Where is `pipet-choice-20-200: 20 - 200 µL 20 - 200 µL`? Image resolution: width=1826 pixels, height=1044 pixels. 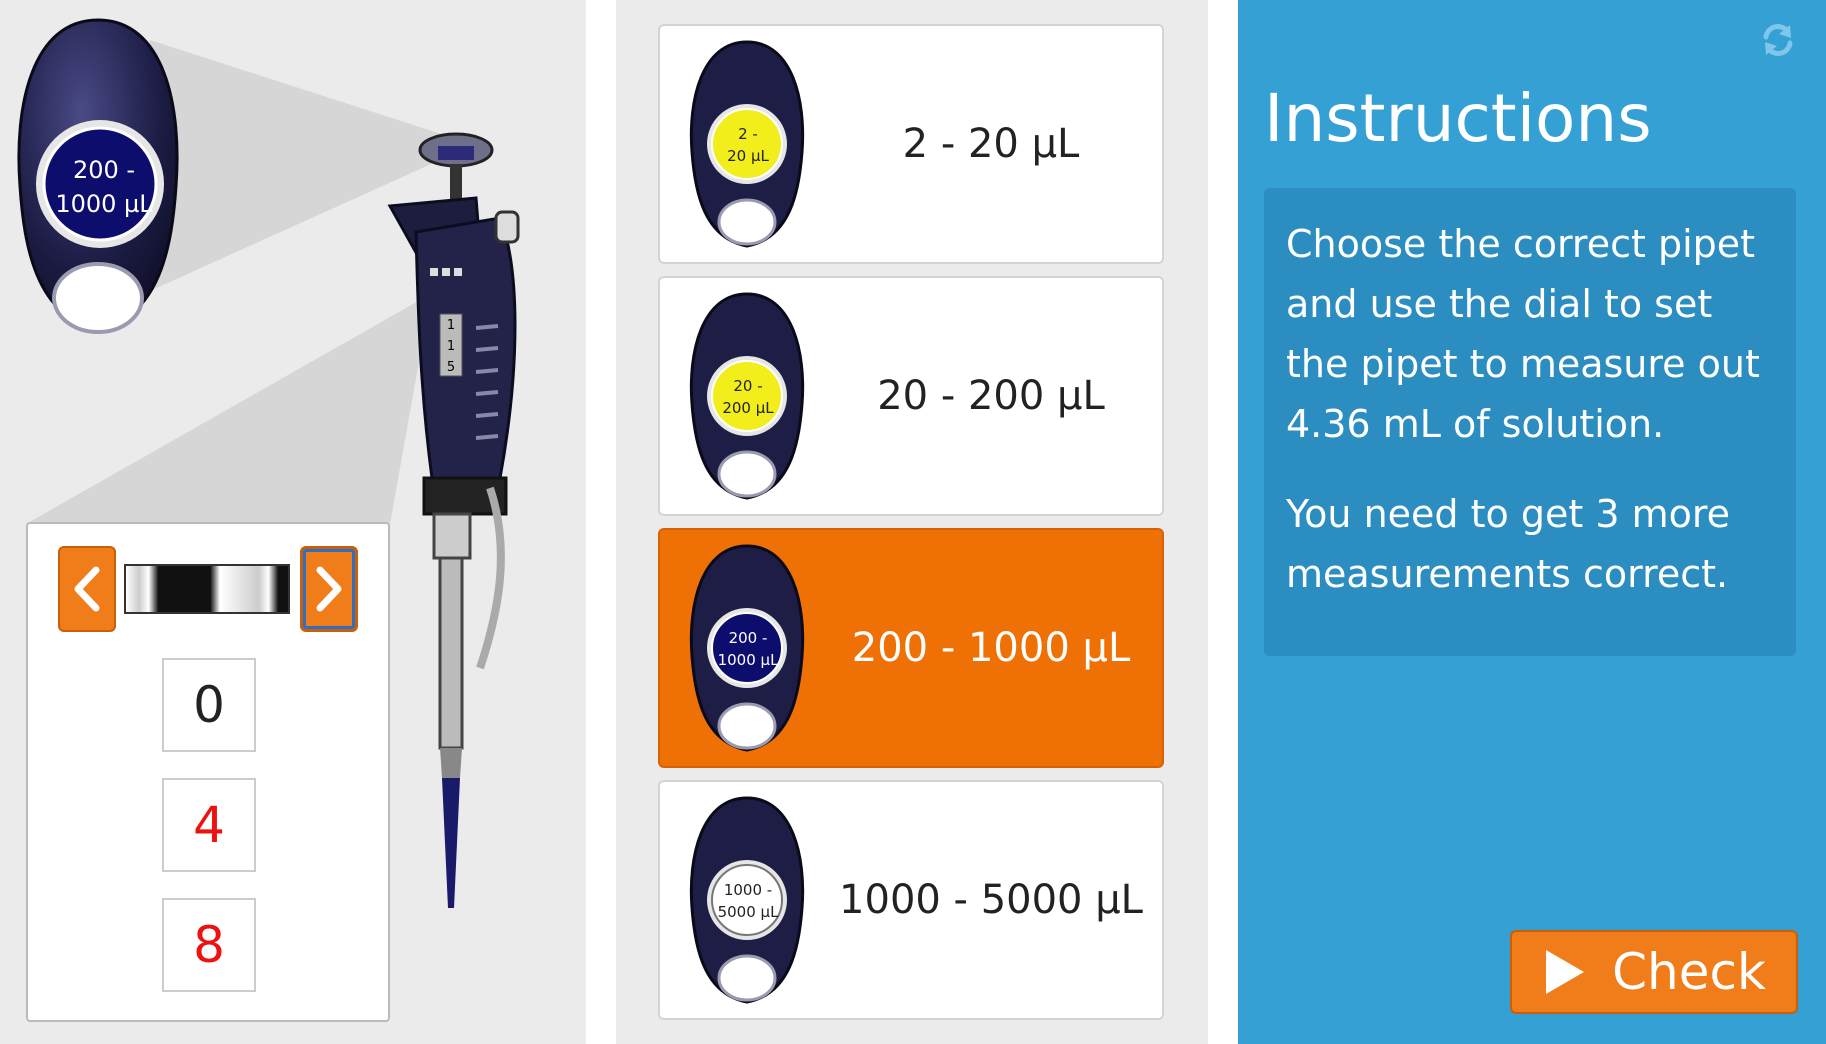
pipet-choice-20-200: 20 - 200 µL 20 - 200 µL is located at coordinates (911, 396).